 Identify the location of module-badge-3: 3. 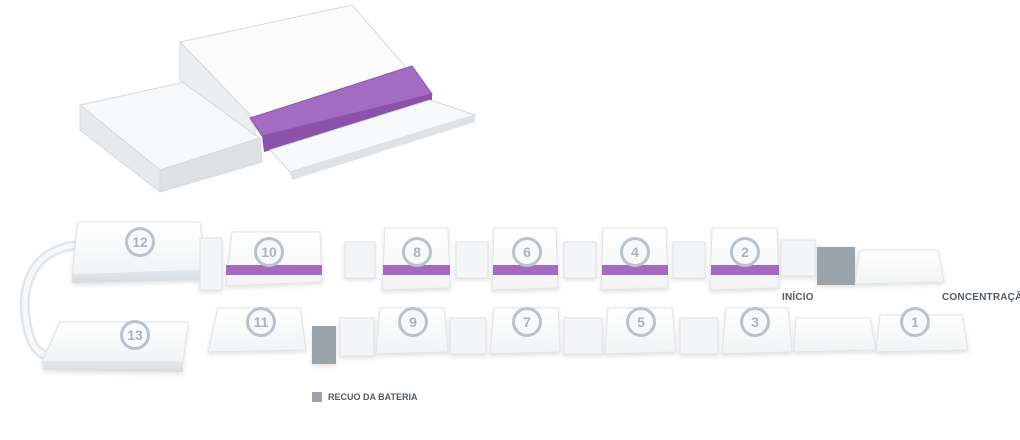
(755, 322).